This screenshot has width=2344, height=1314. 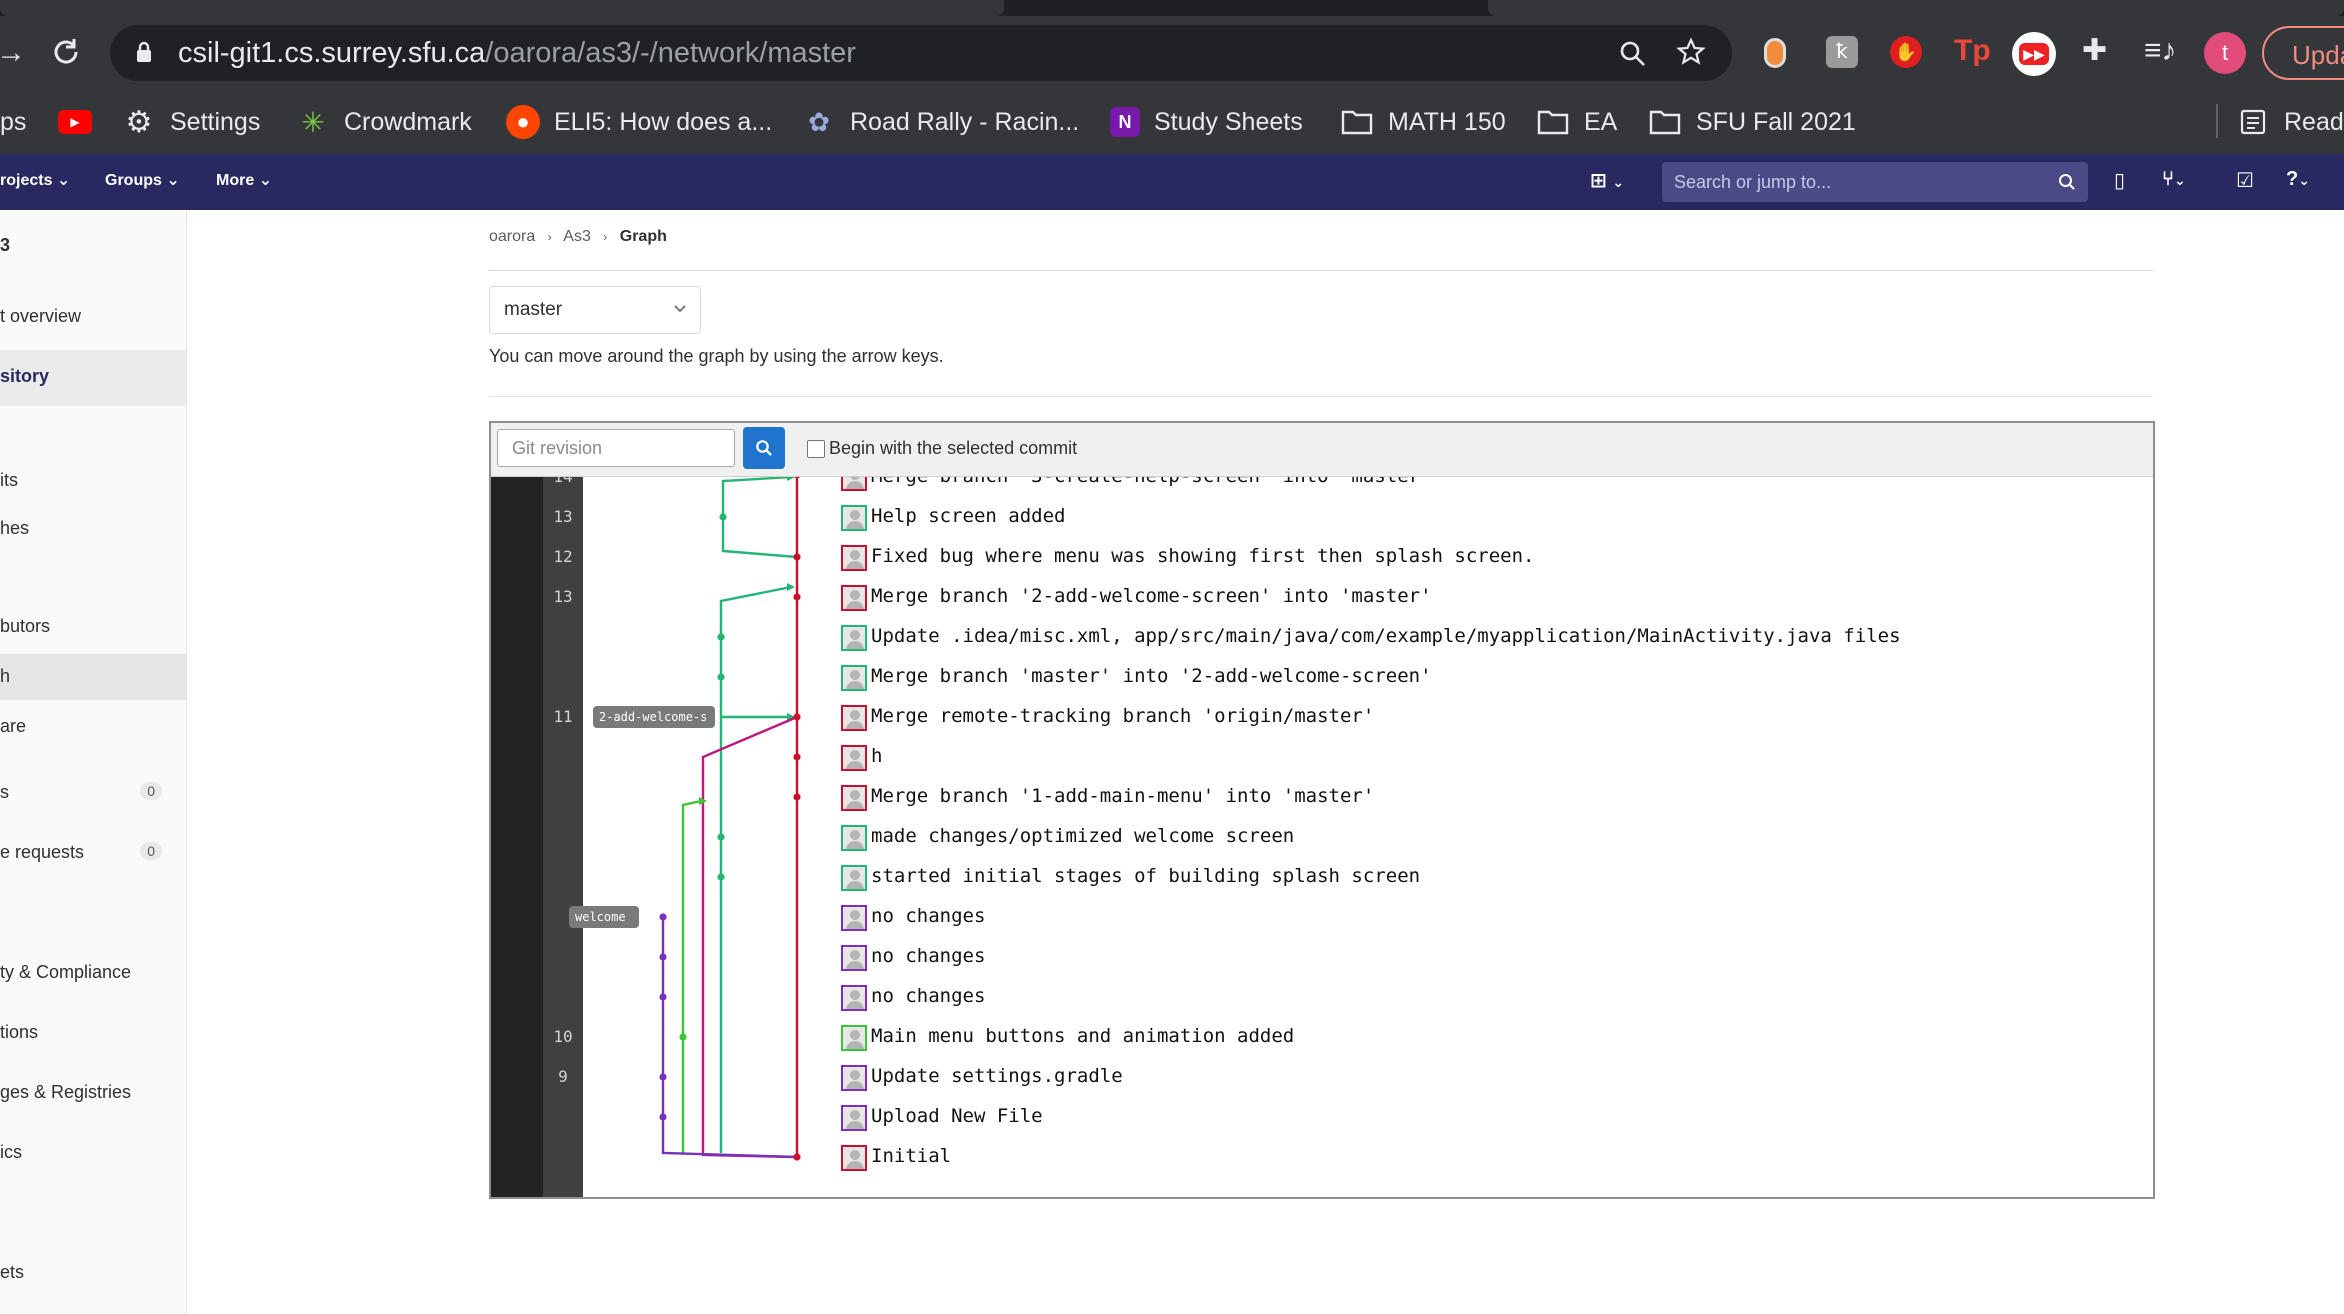 I want to click on begin-with-selected-checkbox, so click(x=816, y=449).